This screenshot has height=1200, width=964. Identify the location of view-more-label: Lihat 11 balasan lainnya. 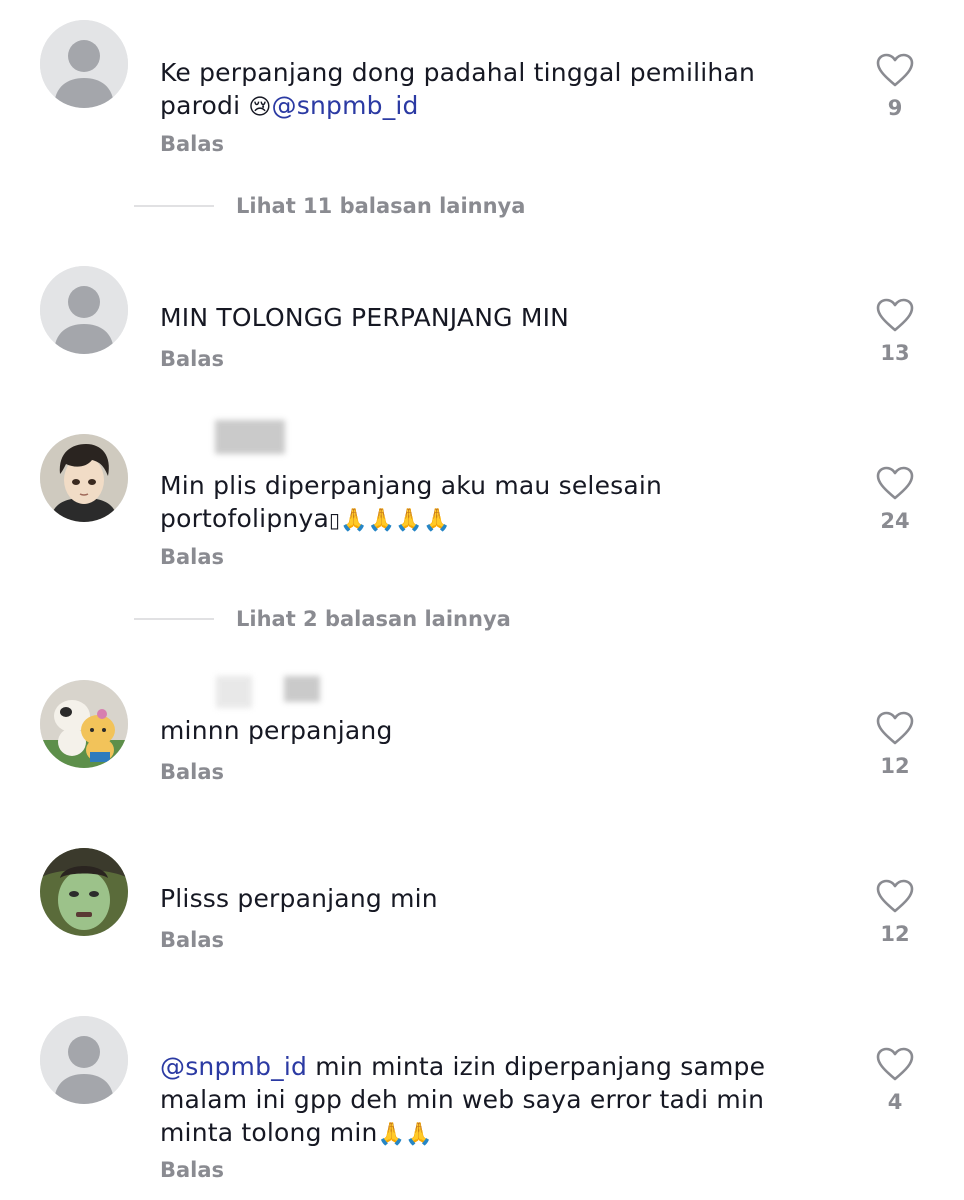
(381, 206).